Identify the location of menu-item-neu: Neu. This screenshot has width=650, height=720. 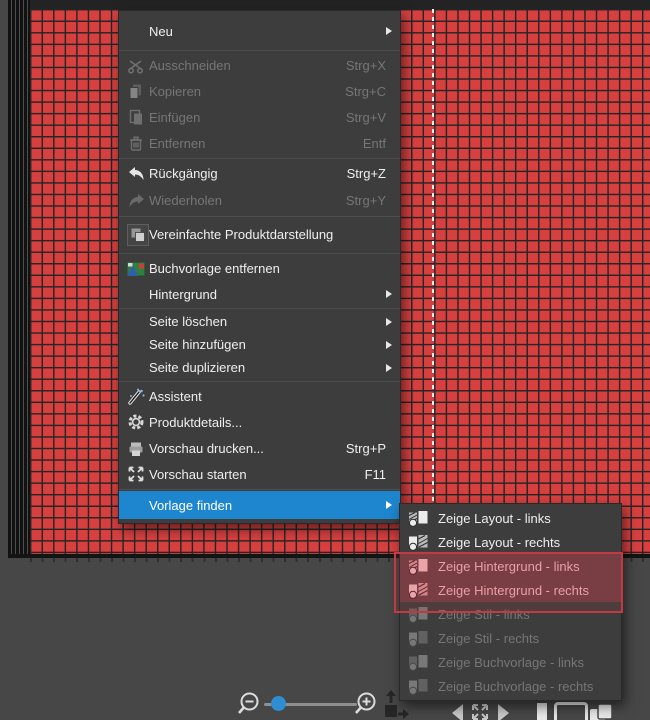
(259, 31).